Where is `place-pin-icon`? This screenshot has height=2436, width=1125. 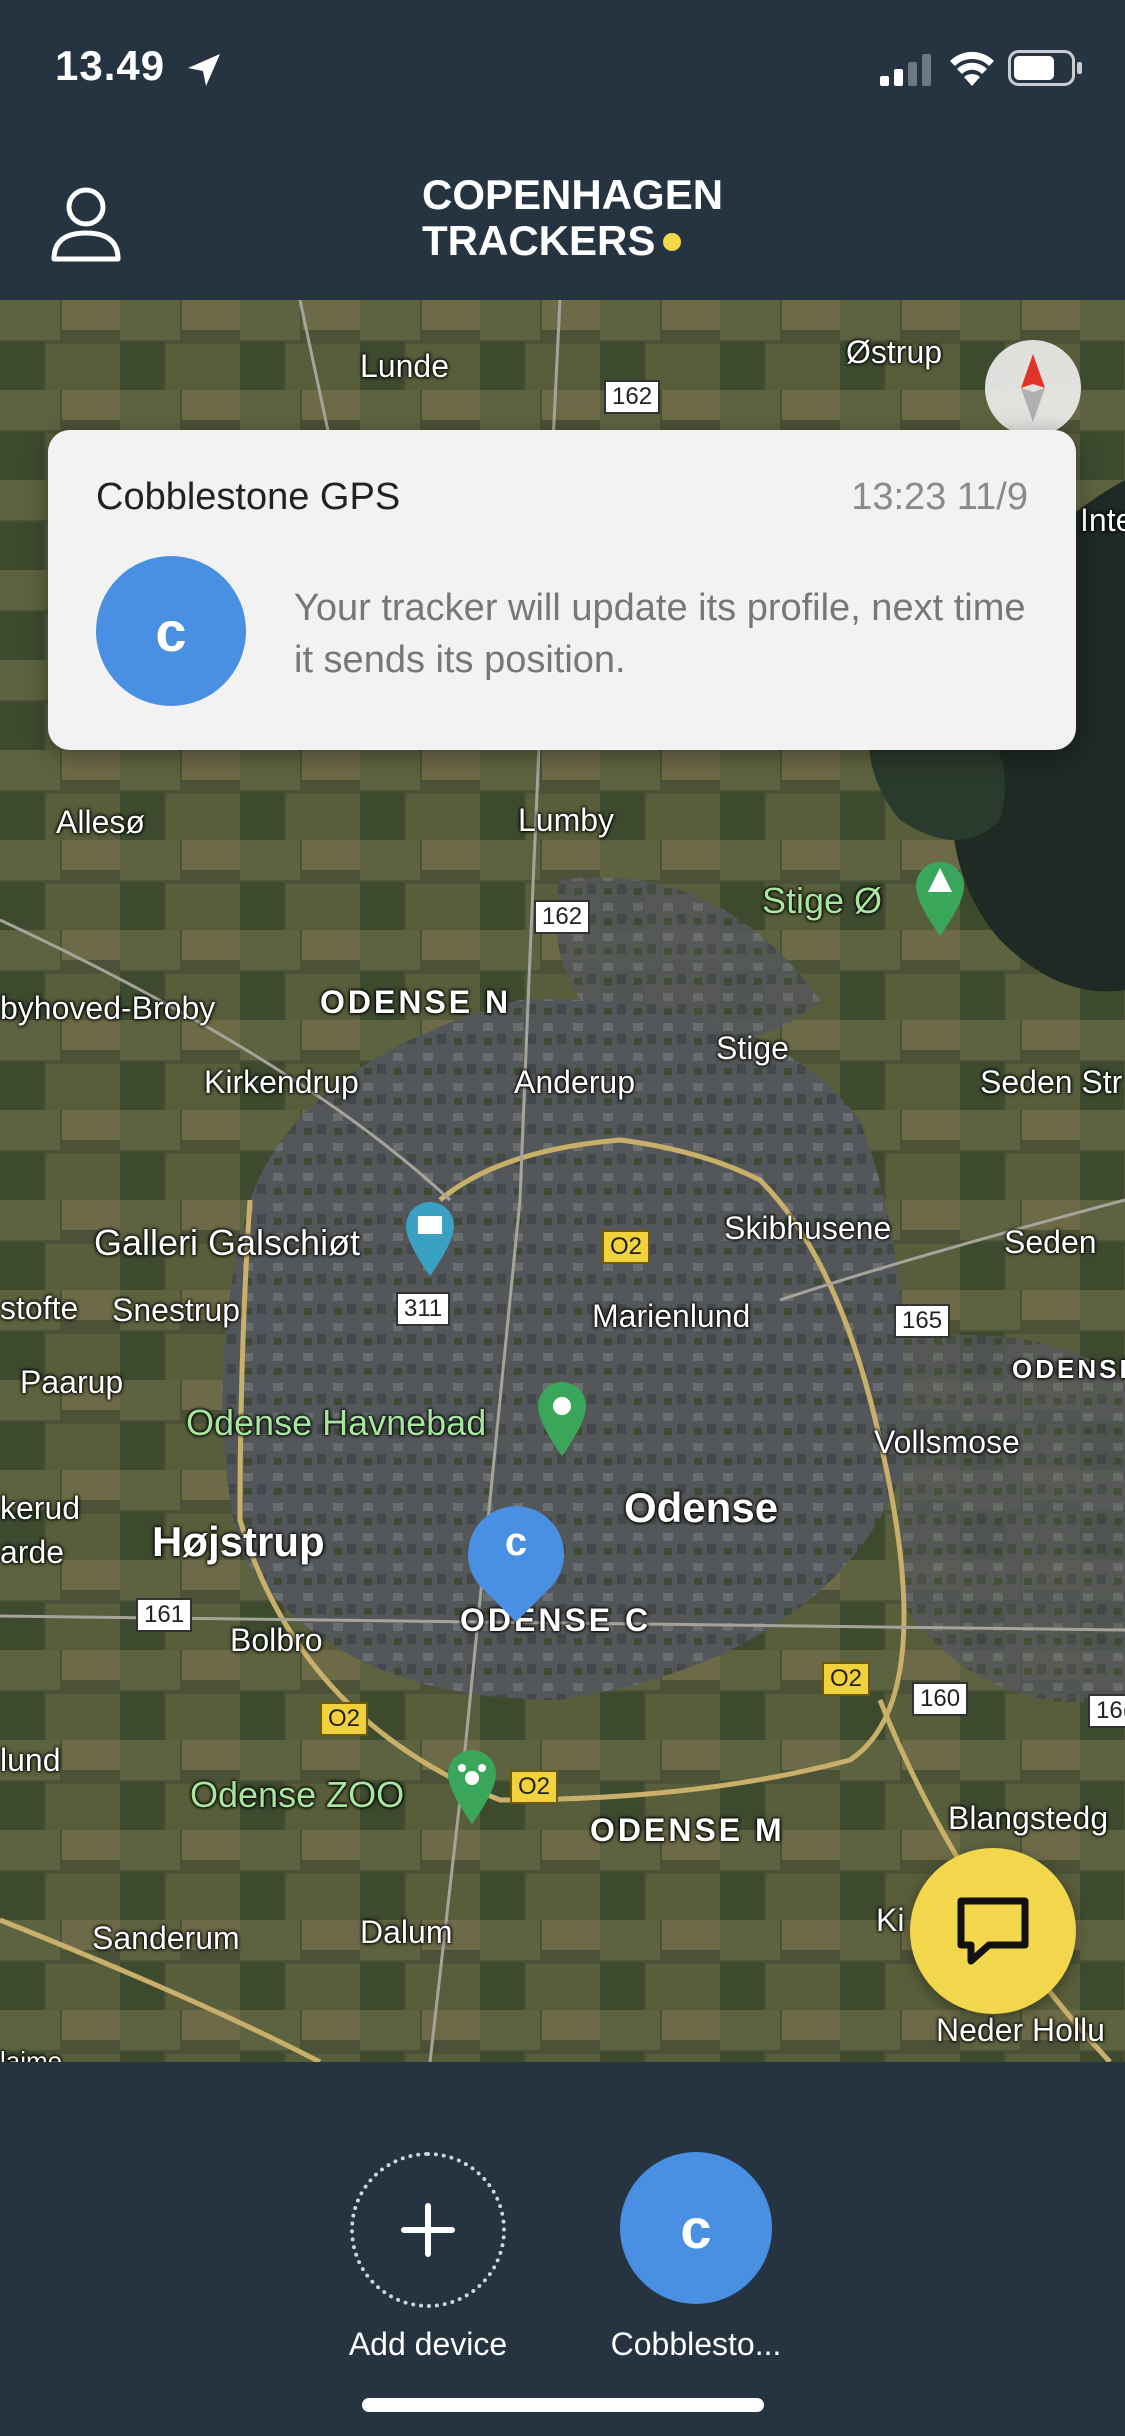 place-pin-icon is located at coordinates (562, 1418).